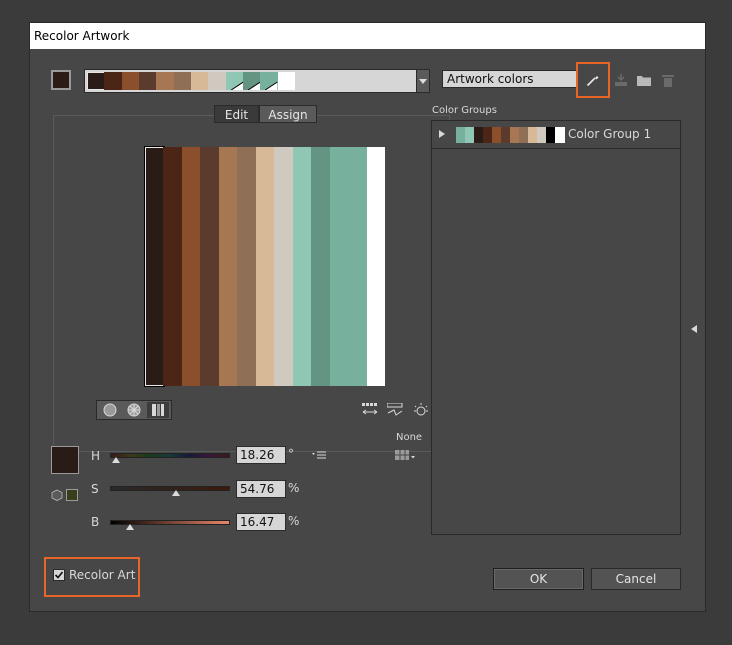 This screenshot has width=732, height=645. Describe the element at coordinates (490, 79) in the screenshot. I see `preset-dropdown-label: Artwork colors` at that location.